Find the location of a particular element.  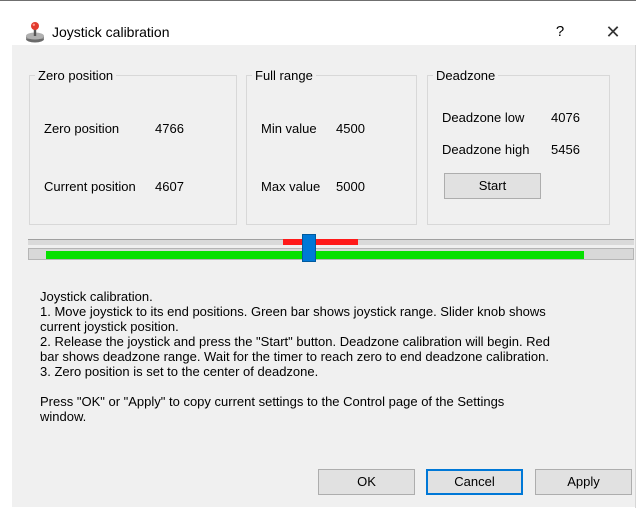

current-position-value: 4607 is located at coordinates (169, 186).